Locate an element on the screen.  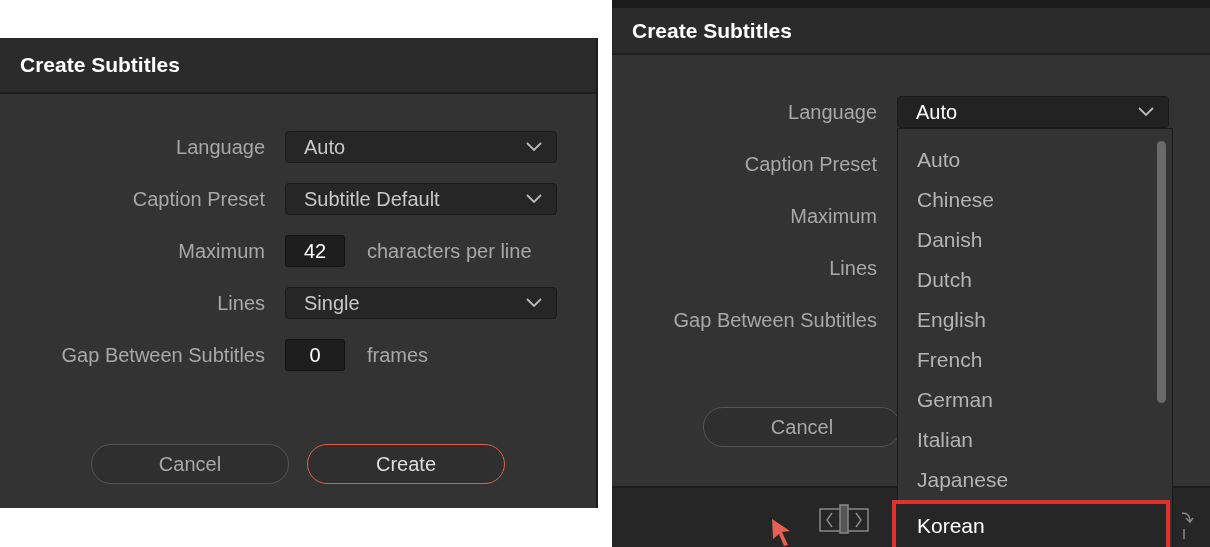
language-option: German is located at coordinates (1025, 400).